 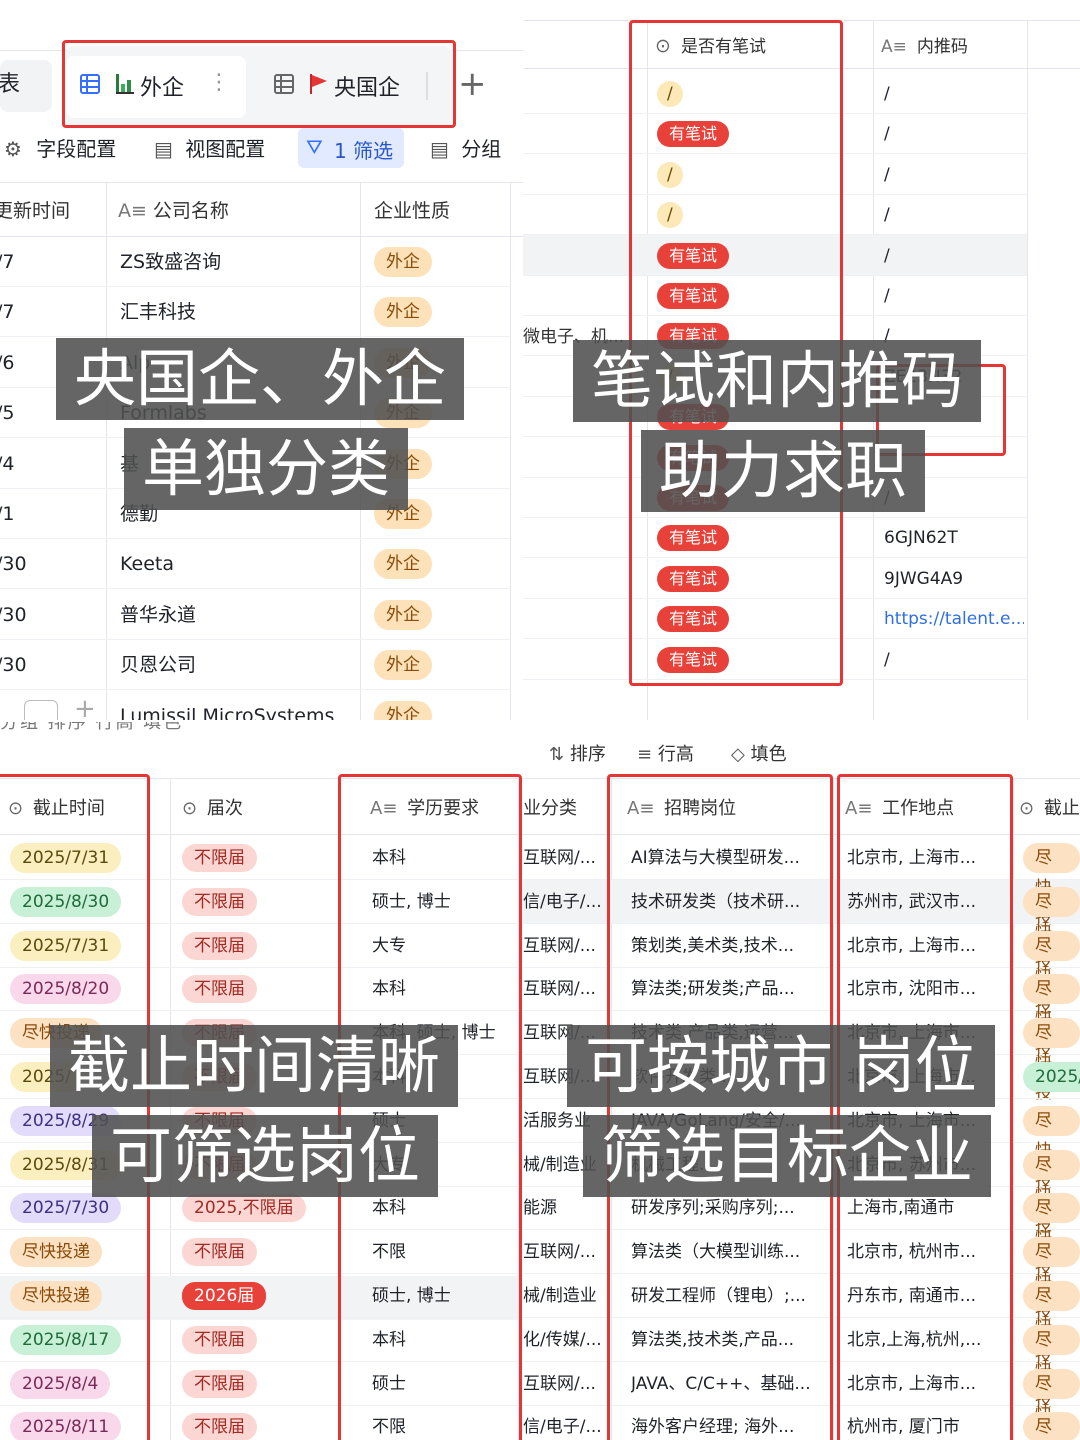 What do you see at coordinates (472, 84) in the screenshot?
I see `add-tab-button: +` at bounding box center [472, 84].